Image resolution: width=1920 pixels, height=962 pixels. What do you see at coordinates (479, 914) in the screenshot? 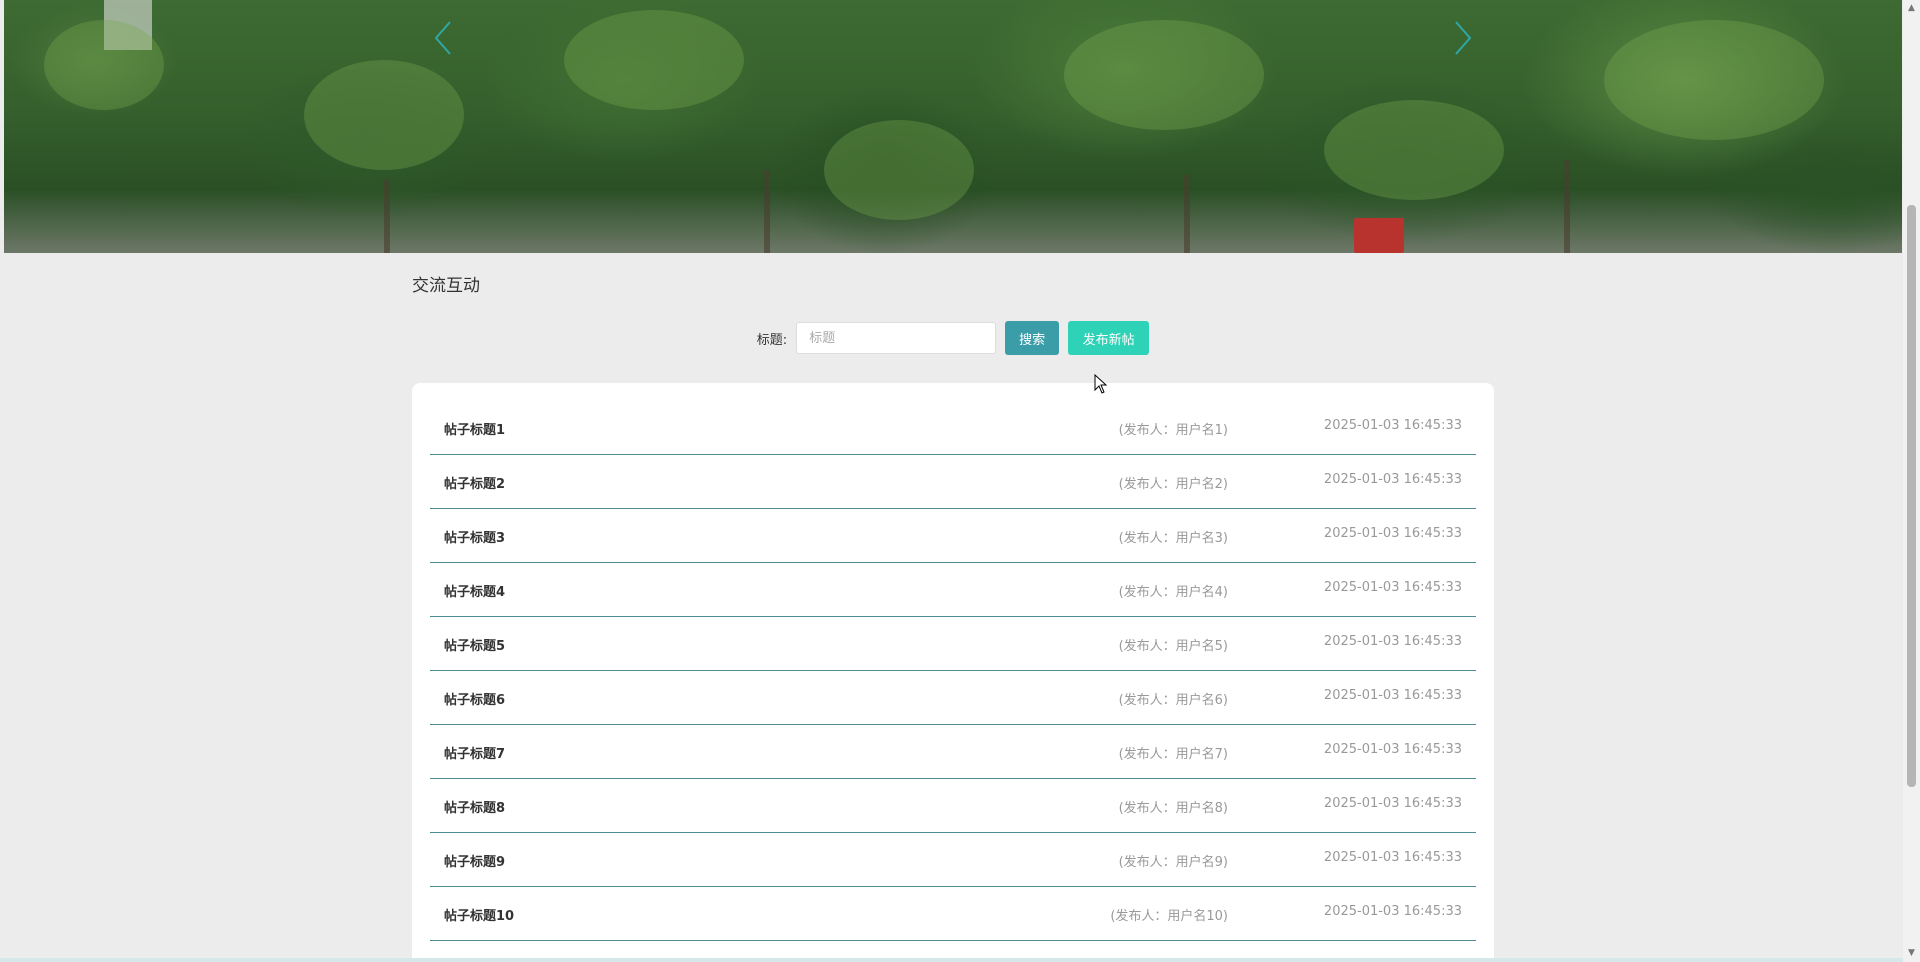
I see `post-title: 帖子标题10` at bounding box center [479, 914].